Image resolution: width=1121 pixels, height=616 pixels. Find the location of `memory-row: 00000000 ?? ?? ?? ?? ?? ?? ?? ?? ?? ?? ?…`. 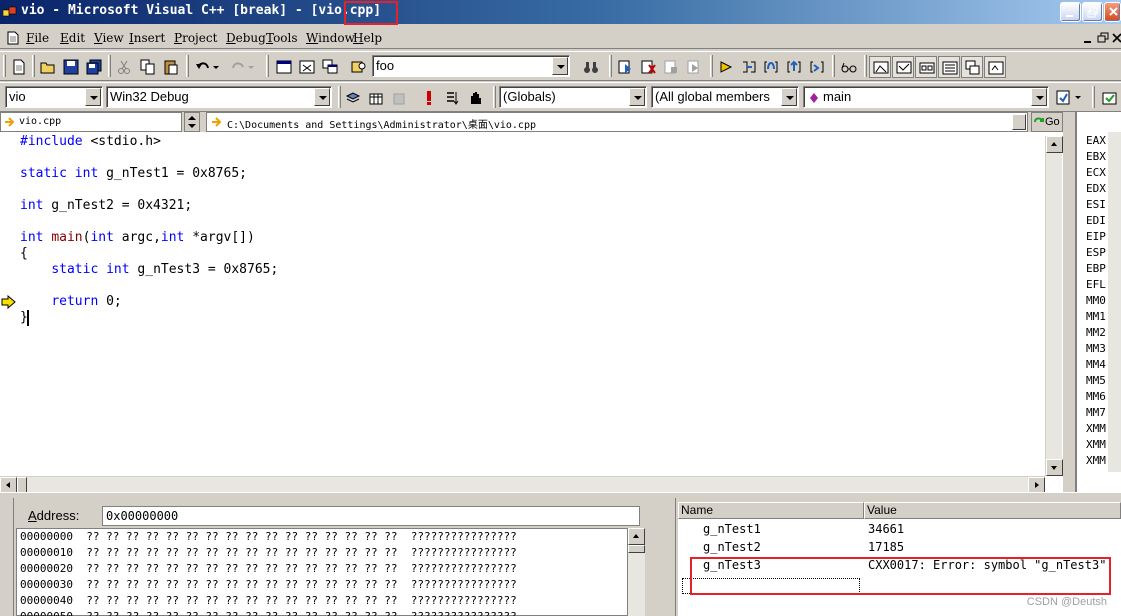

memory-row: 00000000 ?? ?? ?? ?? ?? ?? ?? ?? ?? ?? ?… is located at coordinates (268, 536).